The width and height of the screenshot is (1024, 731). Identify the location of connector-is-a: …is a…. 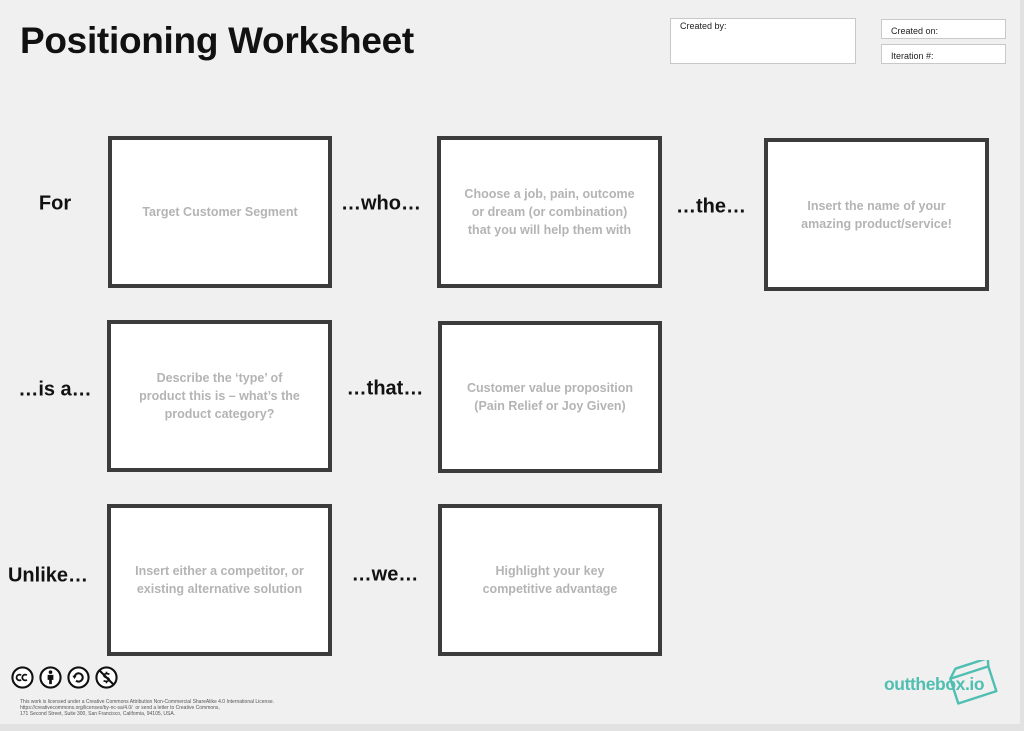
(55, 389).